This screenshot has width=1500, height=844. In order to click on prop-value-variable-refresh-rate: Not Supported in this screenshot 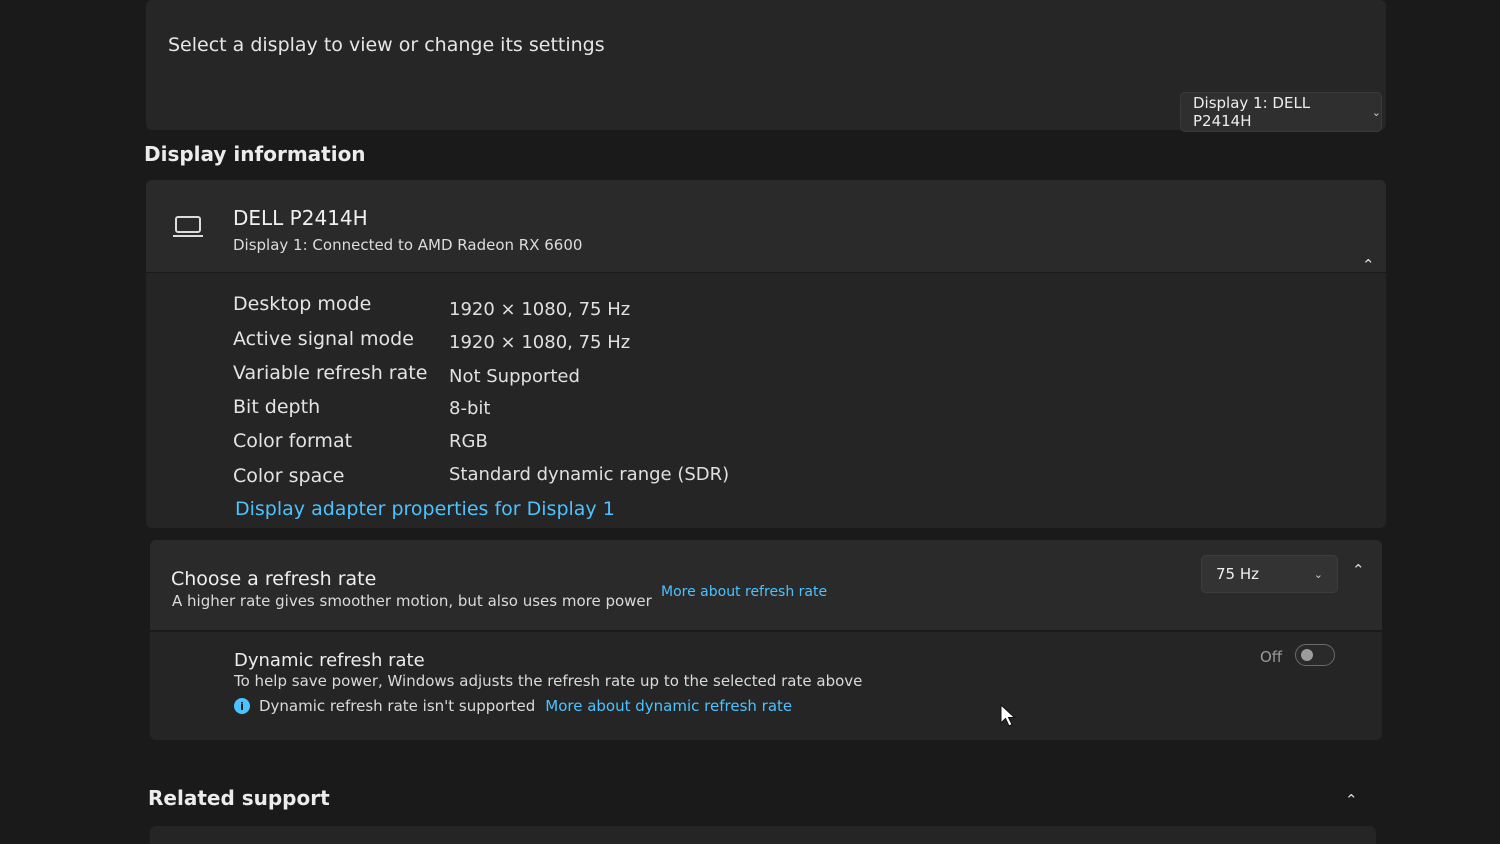, I will do `click(514, 376)`.